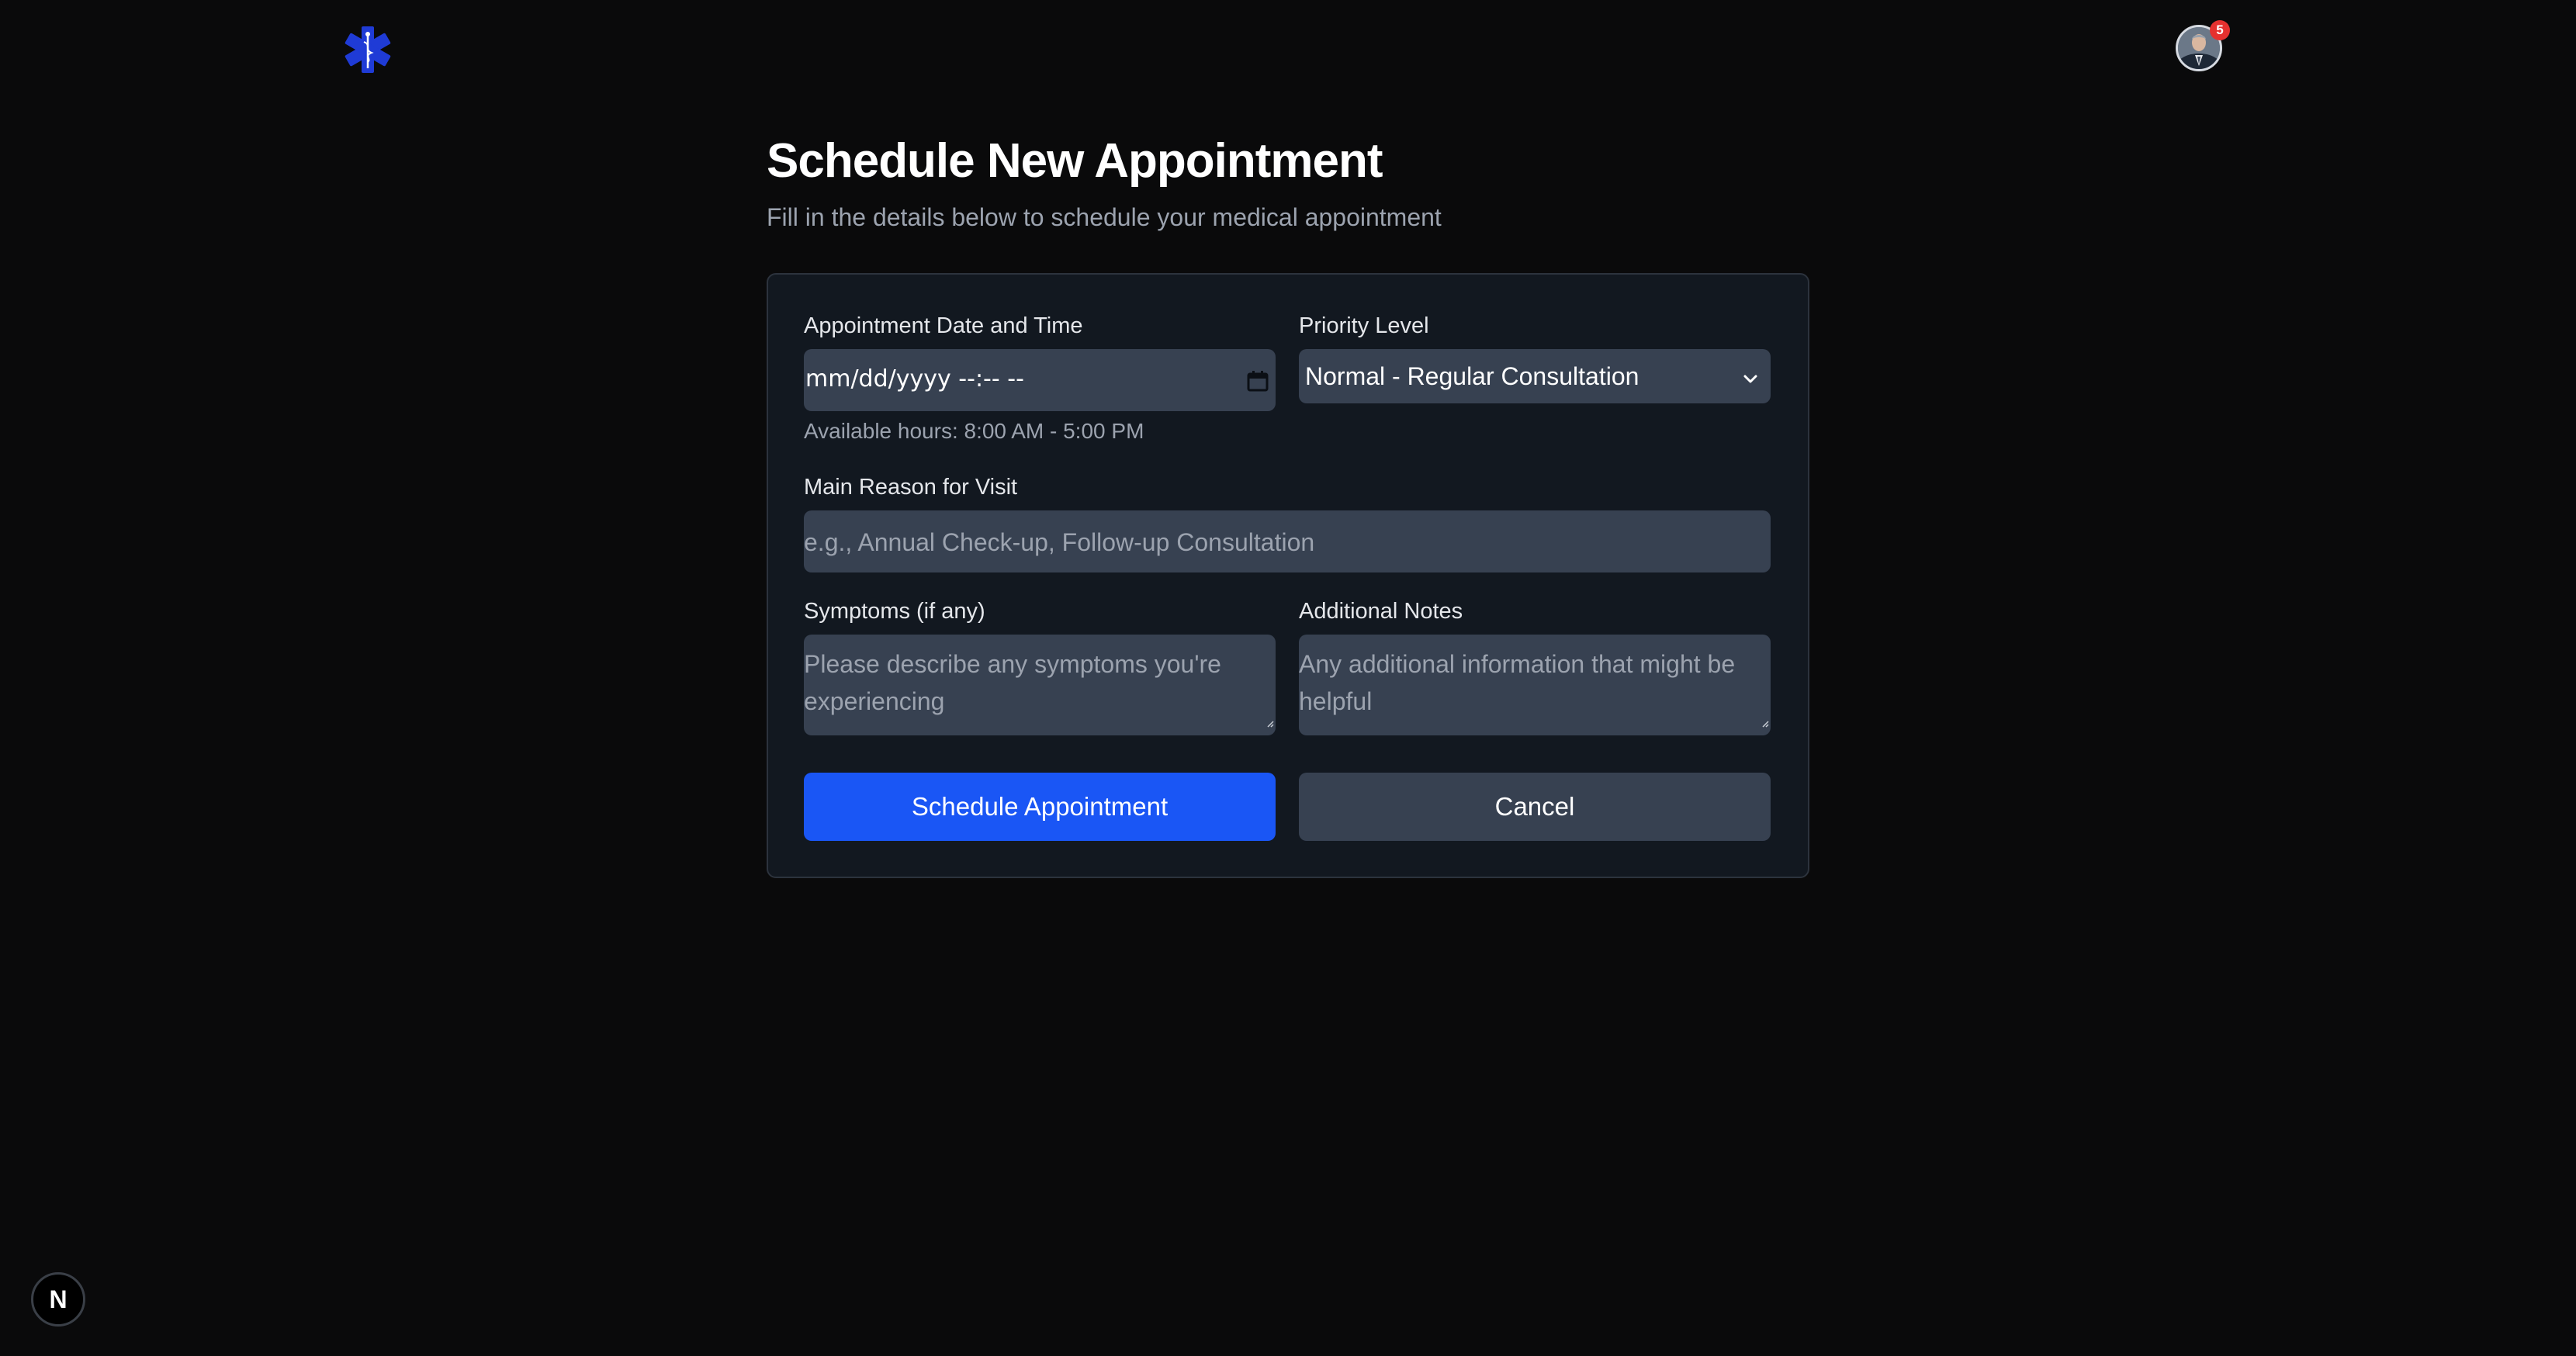  Describe the element at coordinates (1381, 611) in the screenshot. I see `notes-label: Additional Notes` at that location.